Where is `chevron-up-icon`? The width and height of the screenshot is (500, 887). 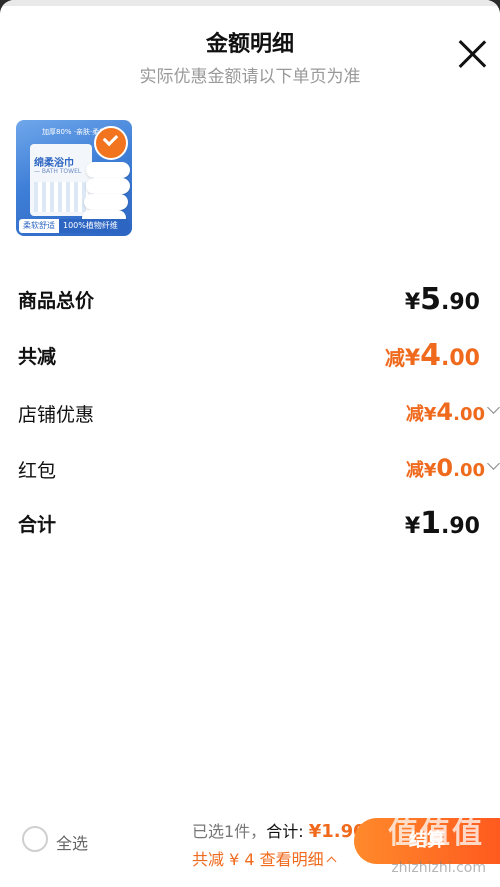 chevron-up-icon is located at coordinates (331, 861).